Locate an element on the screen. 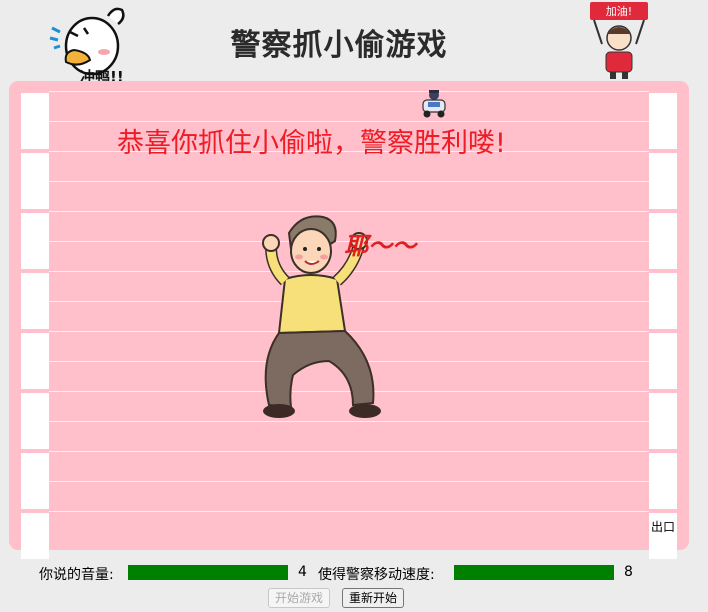  exit-label: 出口 is located at coordinates (663, 527).